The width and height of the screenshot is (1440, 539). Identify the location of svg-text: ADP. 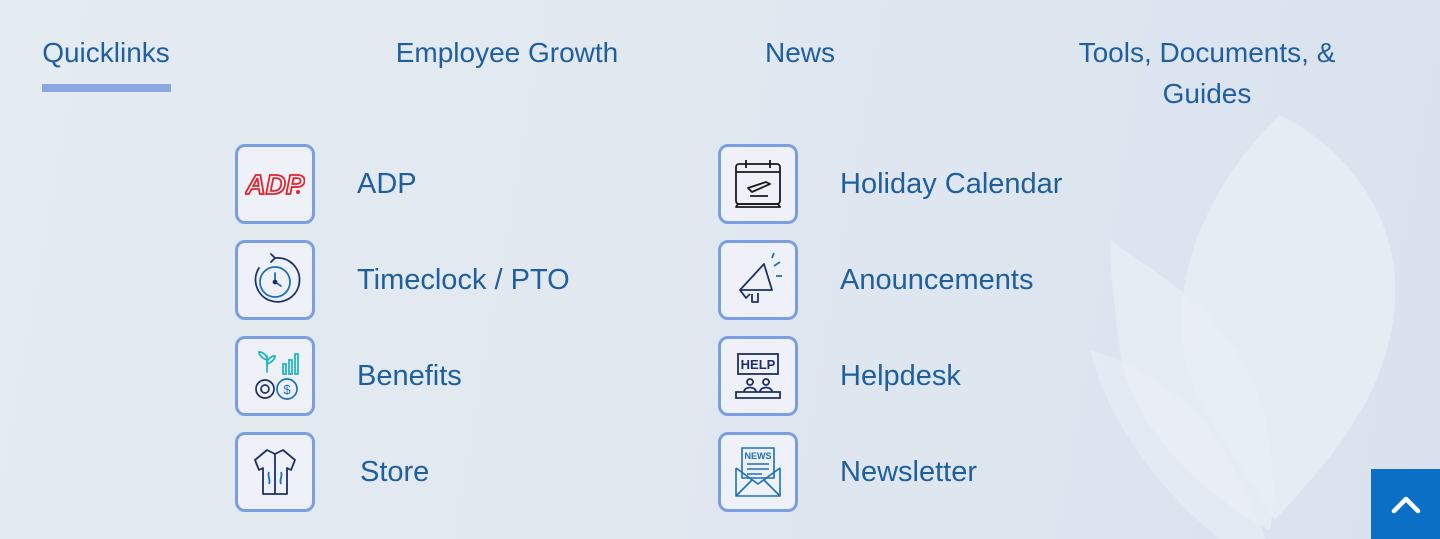
(275, 184).